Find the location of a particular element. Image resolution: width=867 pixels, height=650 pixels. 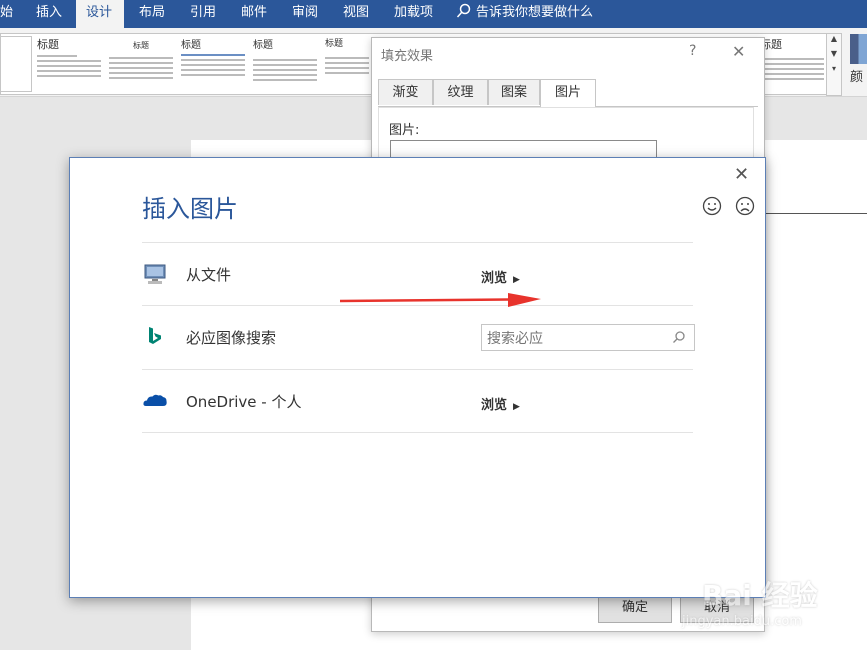

sad-face-icon is located at coordinates (745, 208).